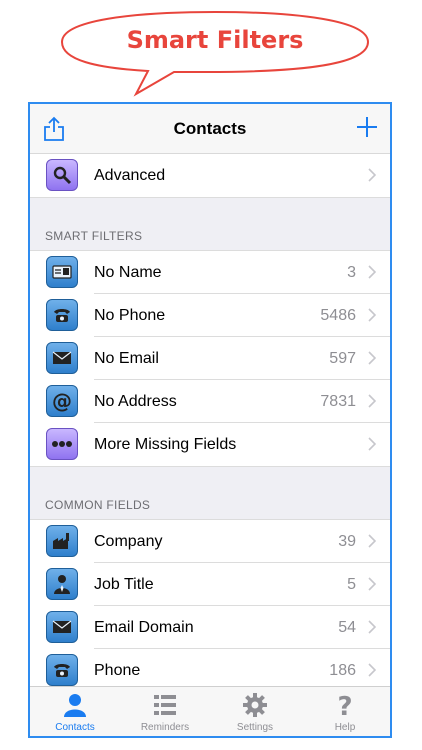 The width and height of the screenshot is (422, 750). I want to click on filter-count: 7831, so click(338, 401).